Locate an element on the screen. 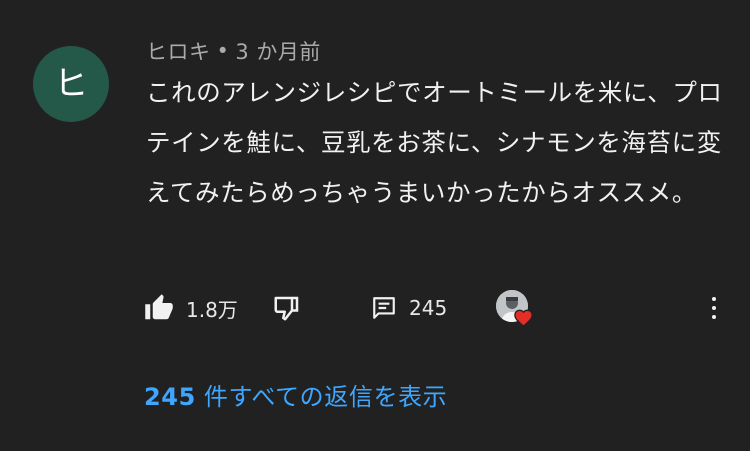 This screenshot has width=750, height=451. reply-count: 245 is located at coordinates (428, 308).